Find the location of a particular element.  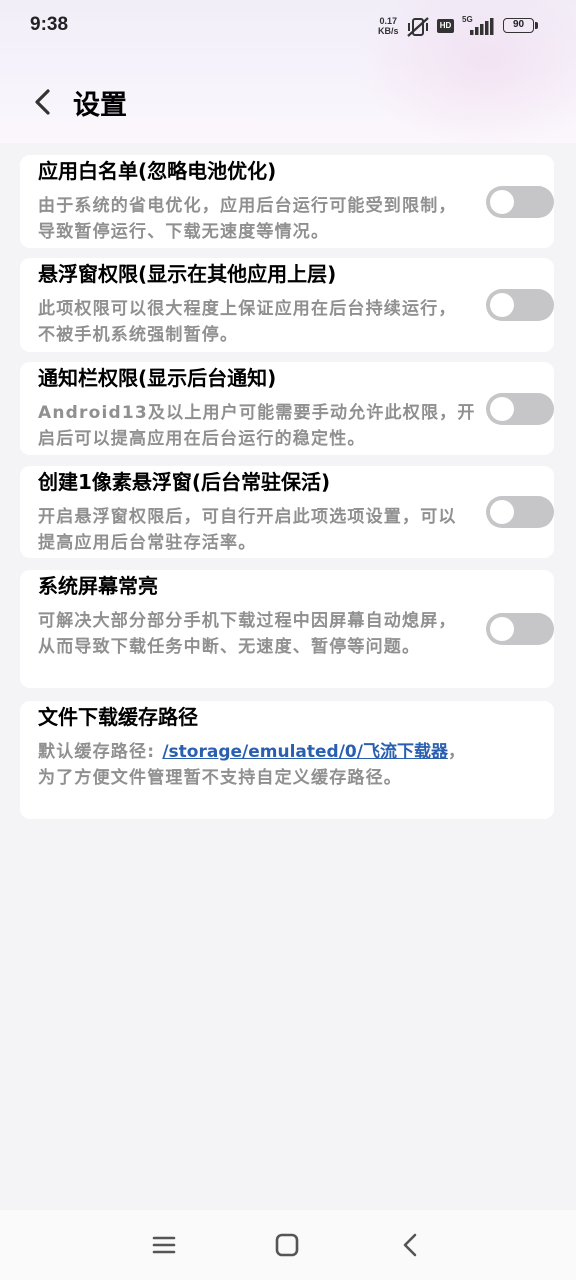

hd-badge: HD is located at coordinates (445, 26).